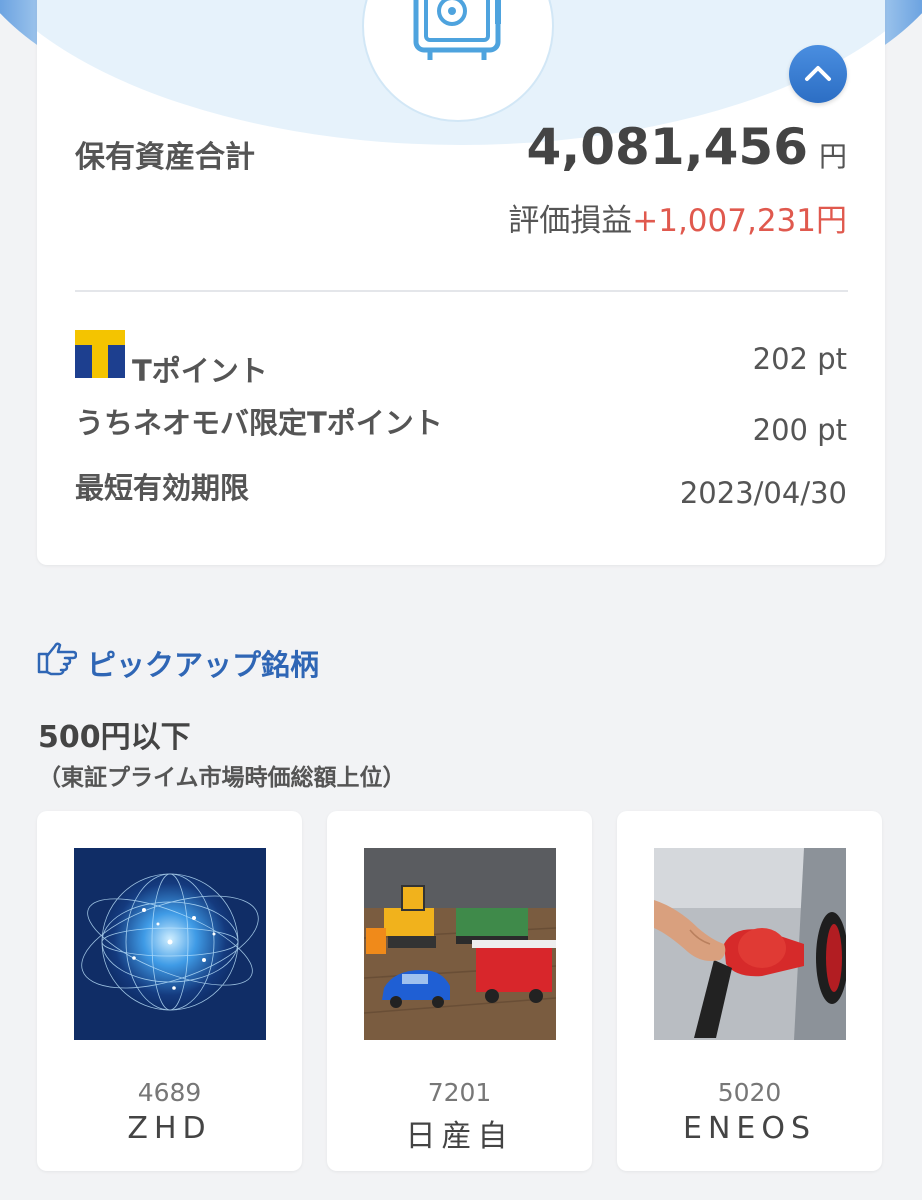 The image size is (922, 1200). I want to click on stock-card-zhd: 4689 ZHD, so click(169, 991).